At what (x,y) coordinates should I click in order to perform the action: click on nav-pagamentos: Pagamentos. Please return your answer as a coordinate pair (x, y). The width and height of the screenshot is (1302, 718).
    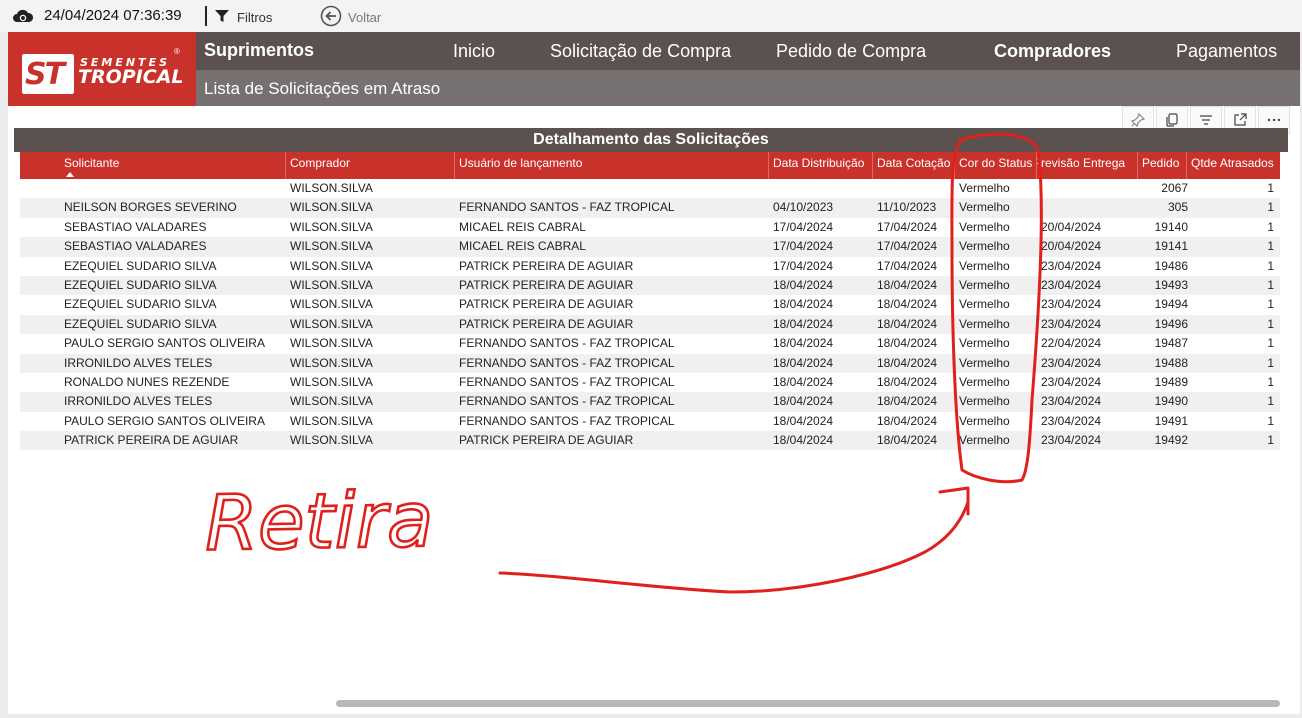
    Looking at the image, I should click on (1226, 51).